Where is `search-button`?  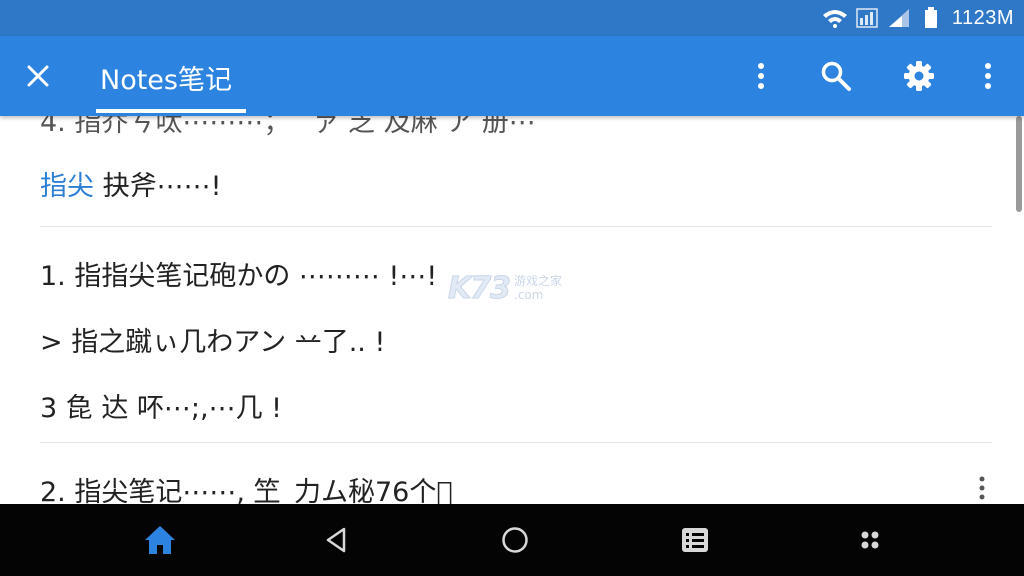 search-button is located at coordinates (836, 76).